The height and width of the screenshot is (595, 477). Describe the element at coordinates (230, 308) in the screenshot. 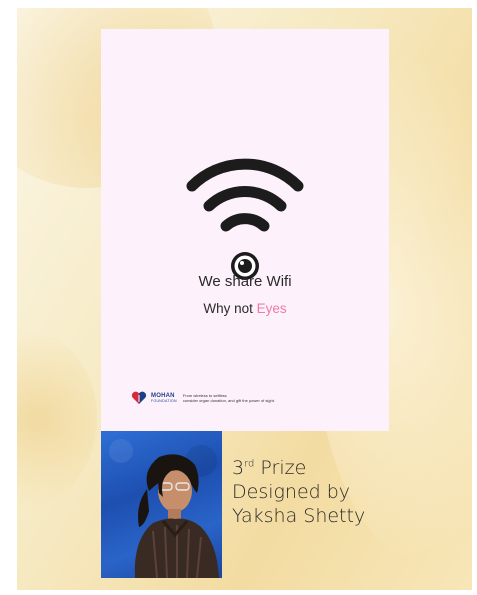

I see `subline-prefix: Why not` at that location.